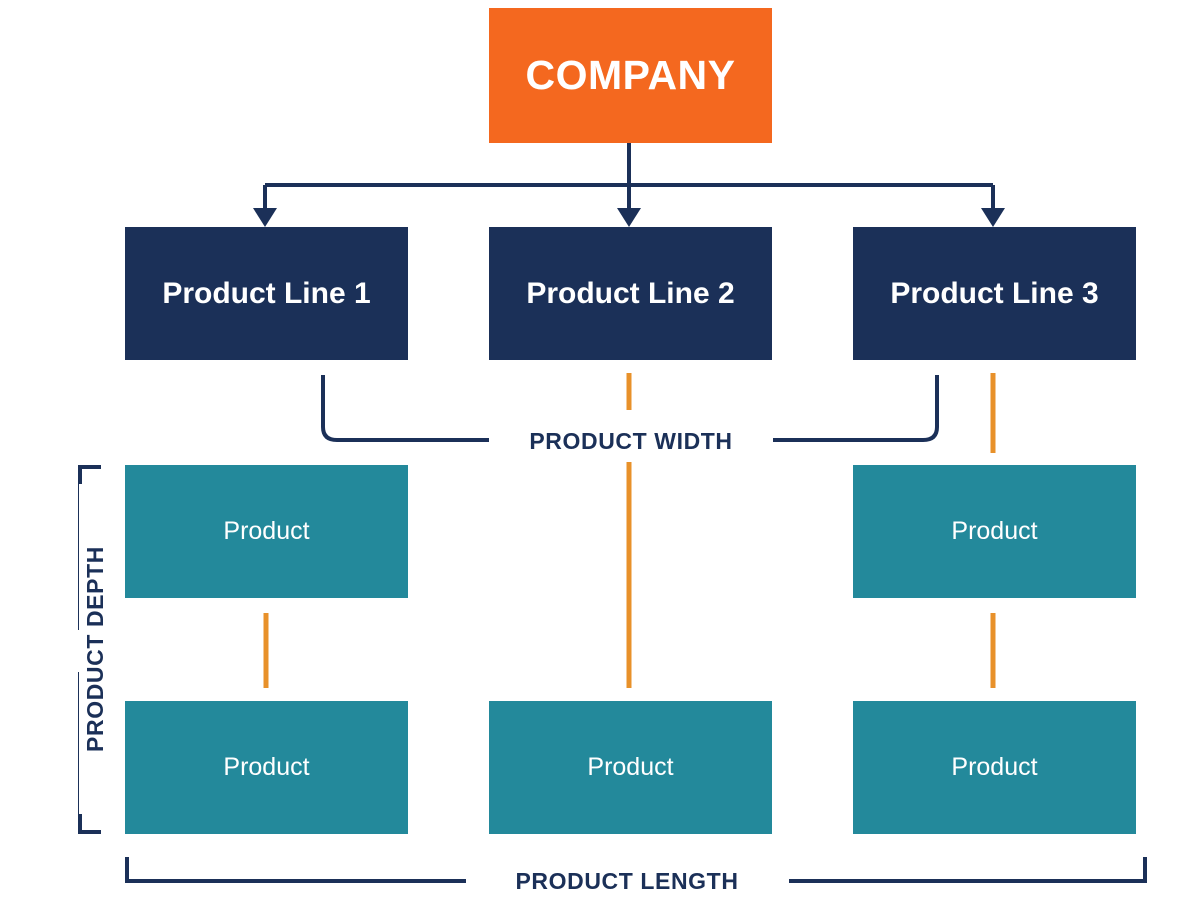 This screenshot has height=908, width=1188. I want to click on product-node-col3-row1-label: Product, so click(994, 531).